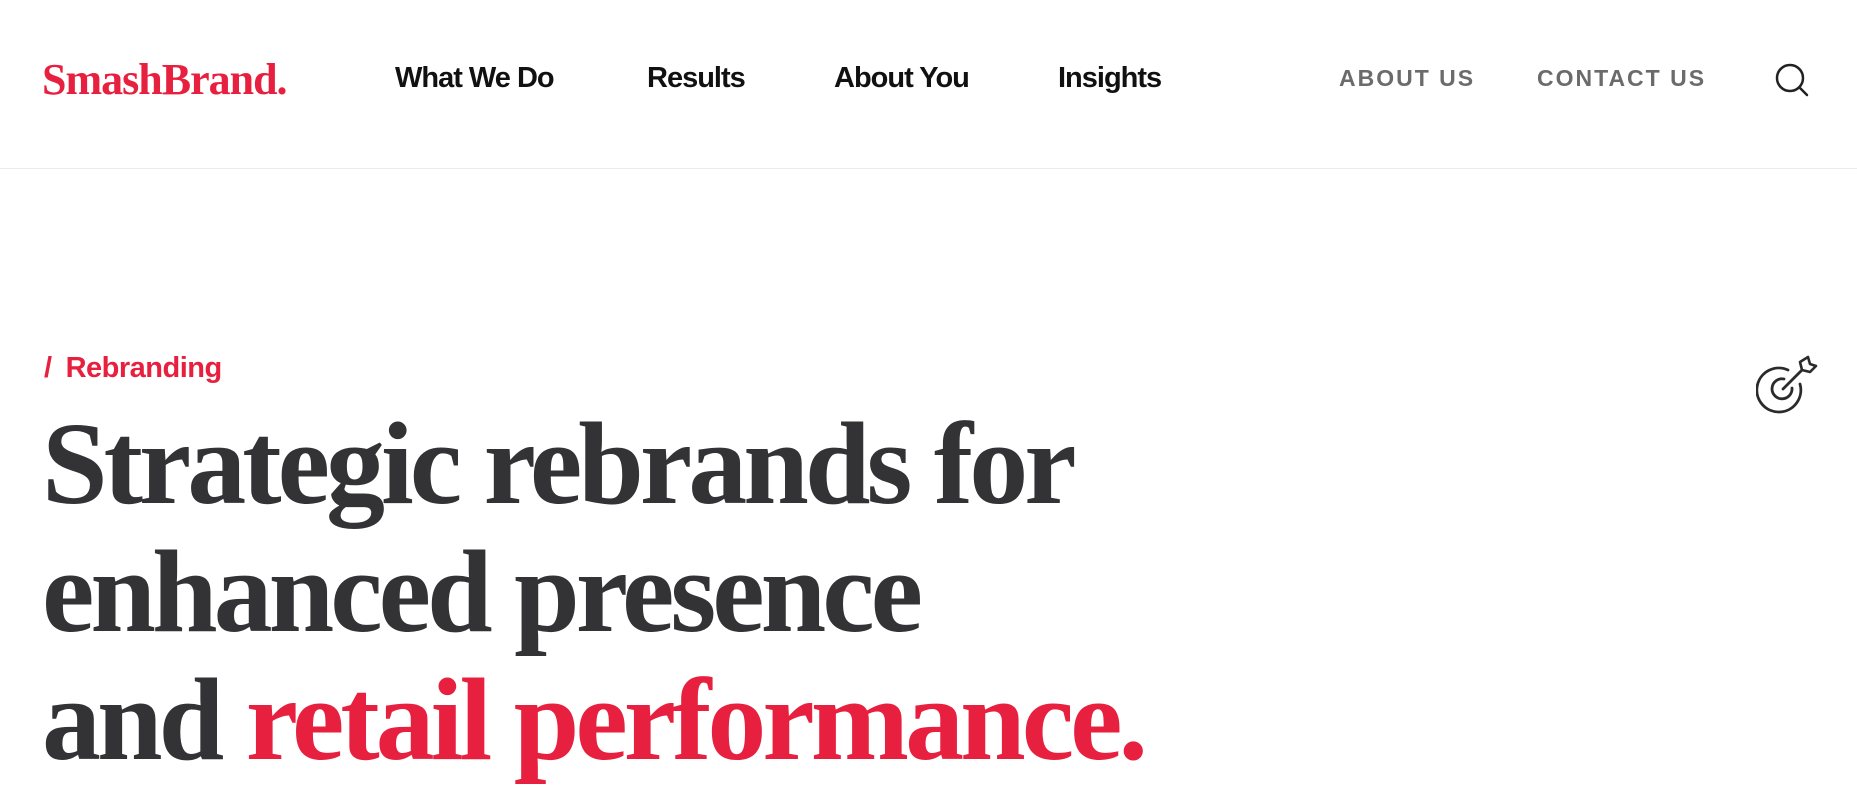  I want to click on eyebrow-text: Rebranding, so click(144, 368).